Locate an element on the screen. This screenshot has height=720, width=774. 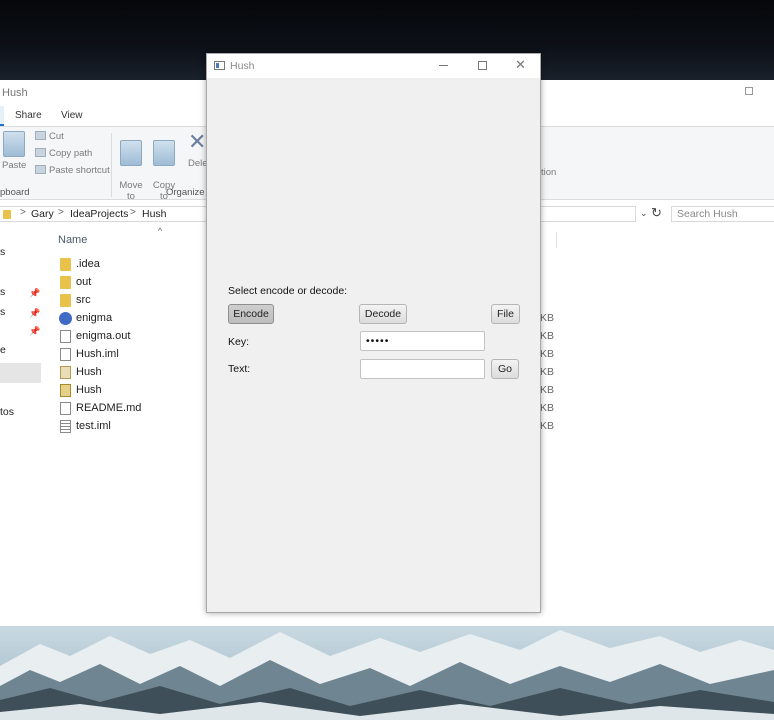
nav-selected-highlight is located at coordinates (20, 373).